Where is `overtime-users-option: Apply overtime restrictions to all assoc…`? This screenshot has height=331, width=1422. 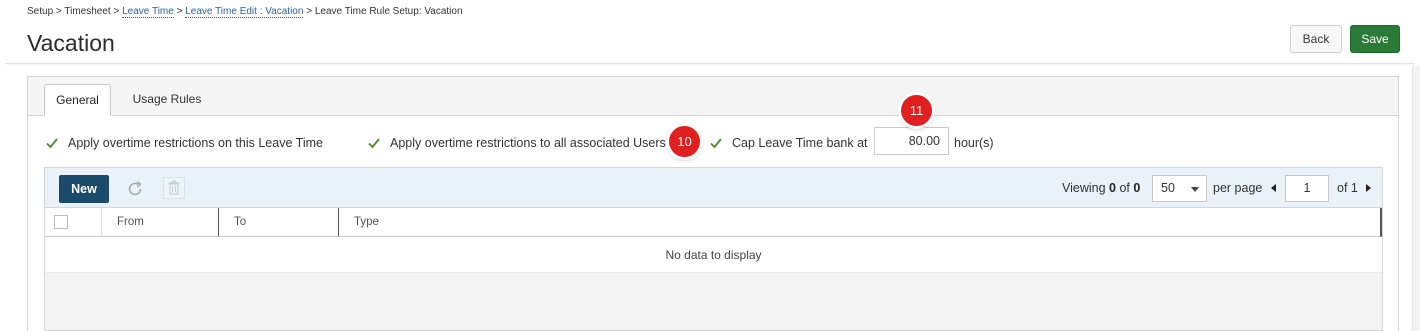 overtime-users-option: Apply overtime restrictions to all assoc… is located at coordinates (516, 143).